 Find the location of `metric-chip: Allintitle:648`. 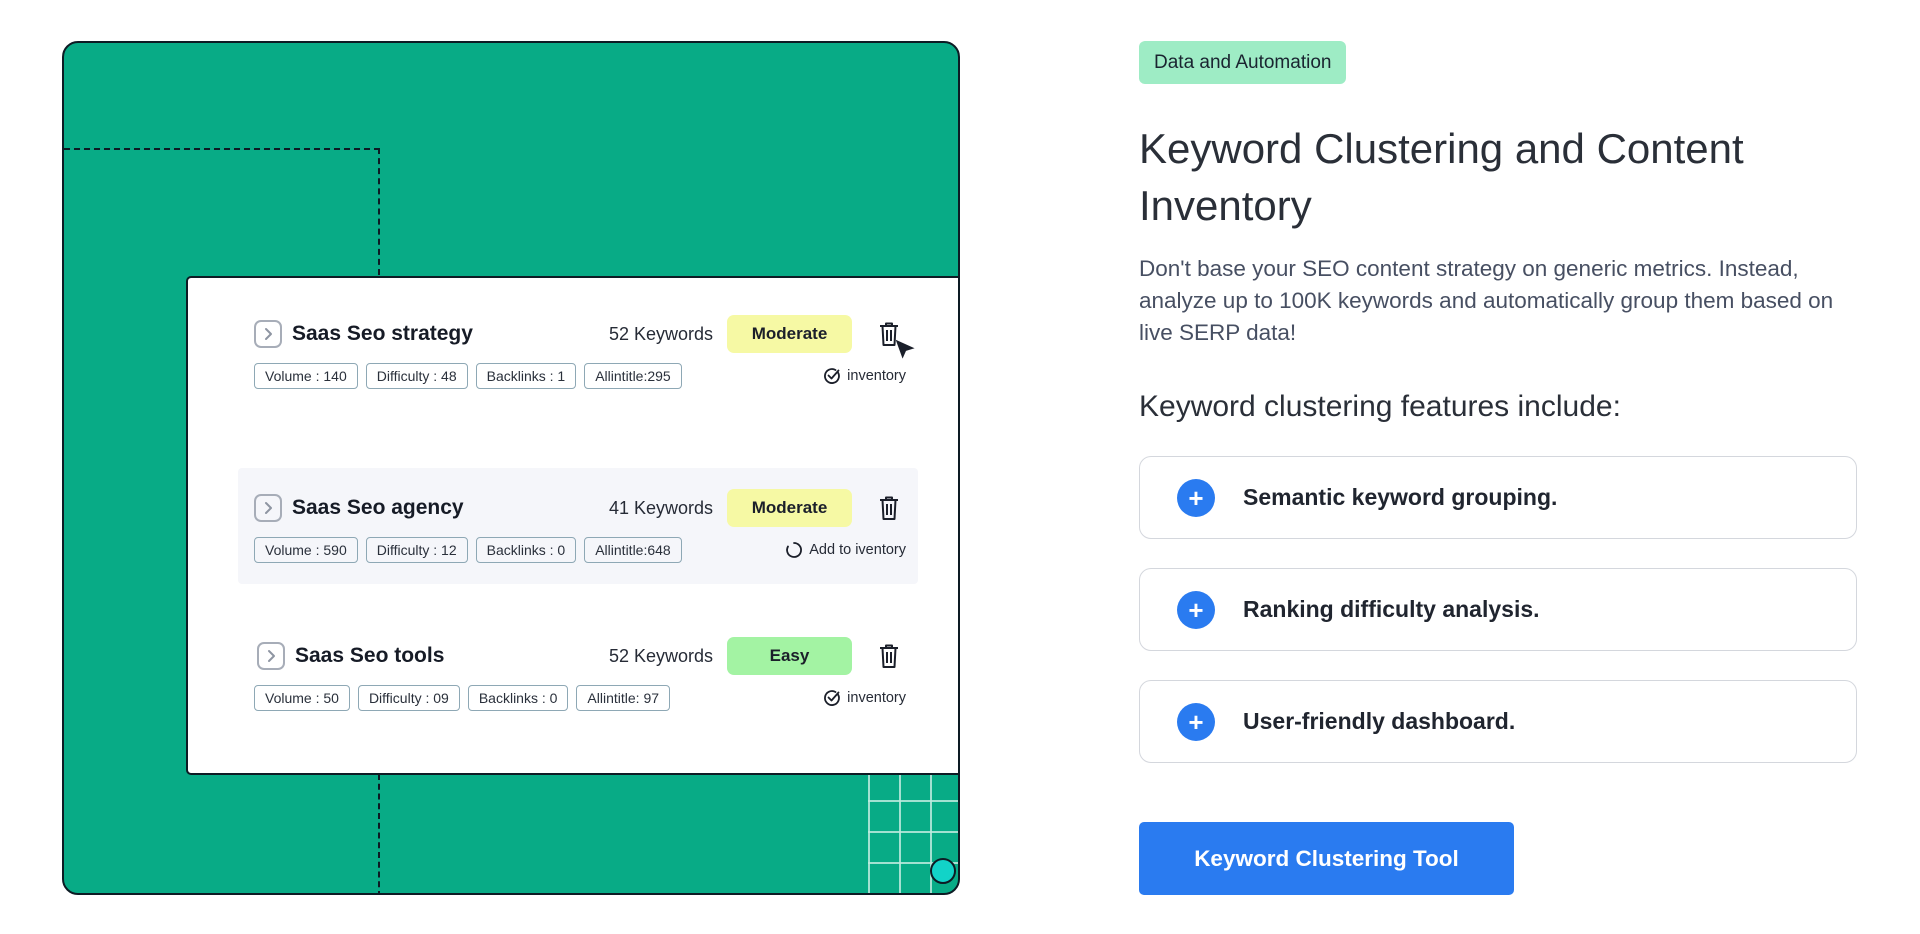

metric-chip: Allintitle:648 is located at coordinates (633, 550).